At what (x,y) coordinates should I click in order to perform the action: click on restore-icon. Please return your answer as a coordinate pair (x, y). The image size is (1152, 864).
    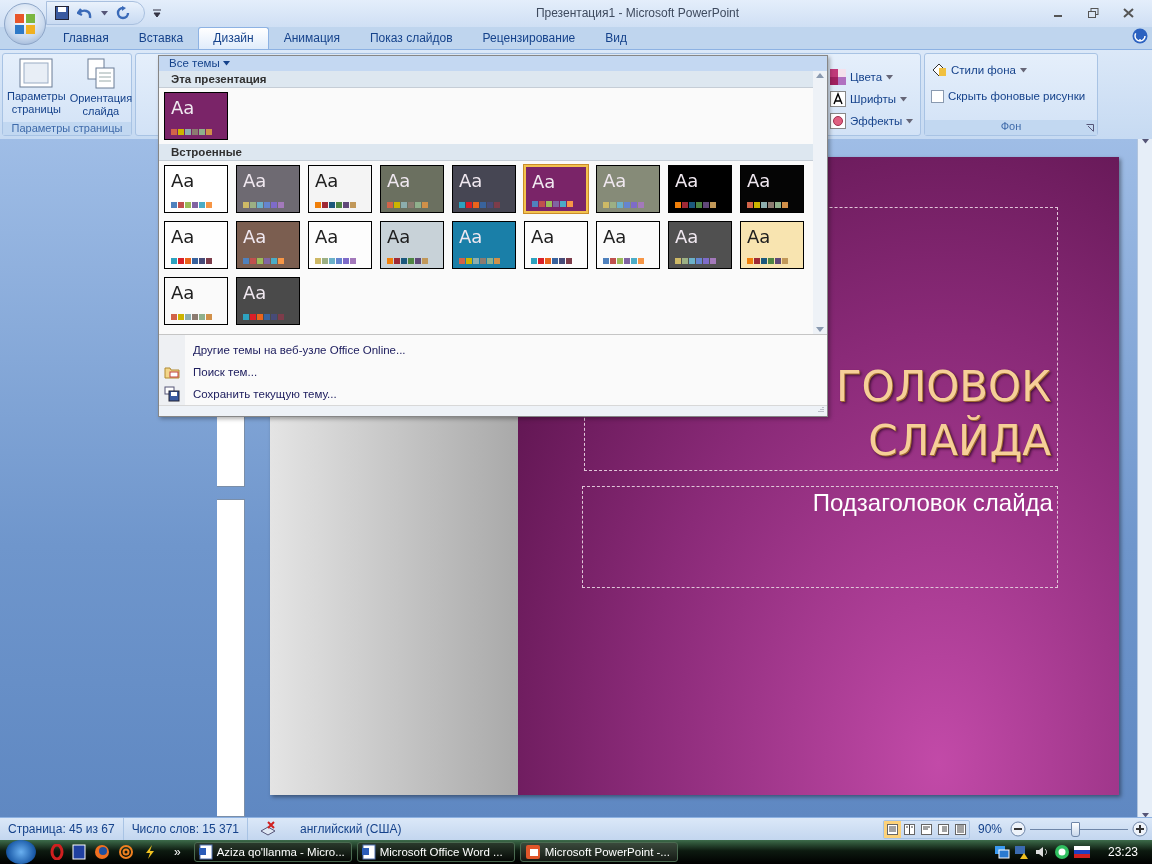
    Looking at the image, I should click on (1093, 13).